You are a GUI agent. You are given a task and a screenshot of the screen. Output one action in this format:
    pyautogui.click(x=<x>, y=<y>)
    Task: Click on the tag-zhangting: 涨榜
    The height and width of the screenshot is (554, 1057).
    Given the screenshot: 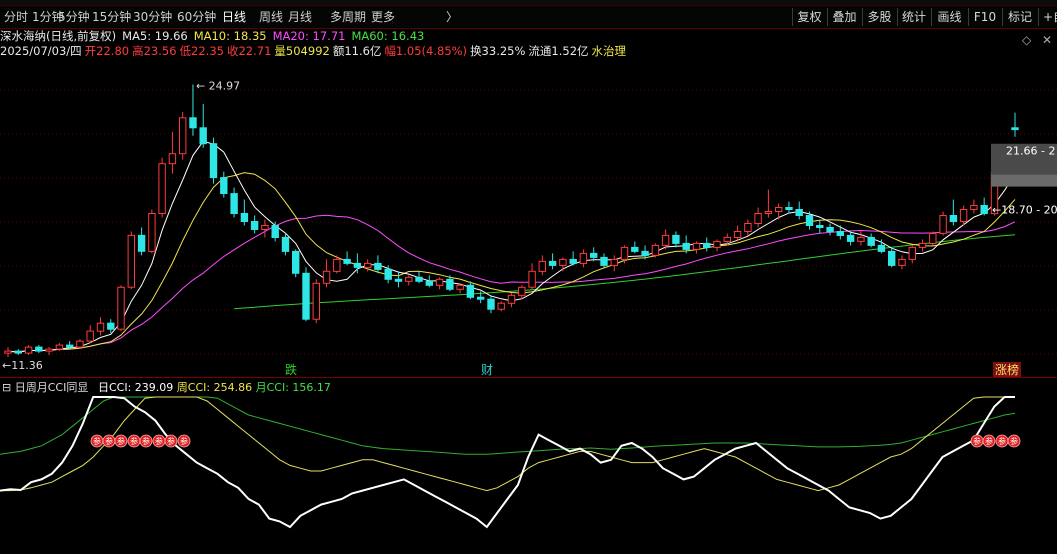 What is the action you would take?
    pyautogui.click(x=1007, y=369)
    